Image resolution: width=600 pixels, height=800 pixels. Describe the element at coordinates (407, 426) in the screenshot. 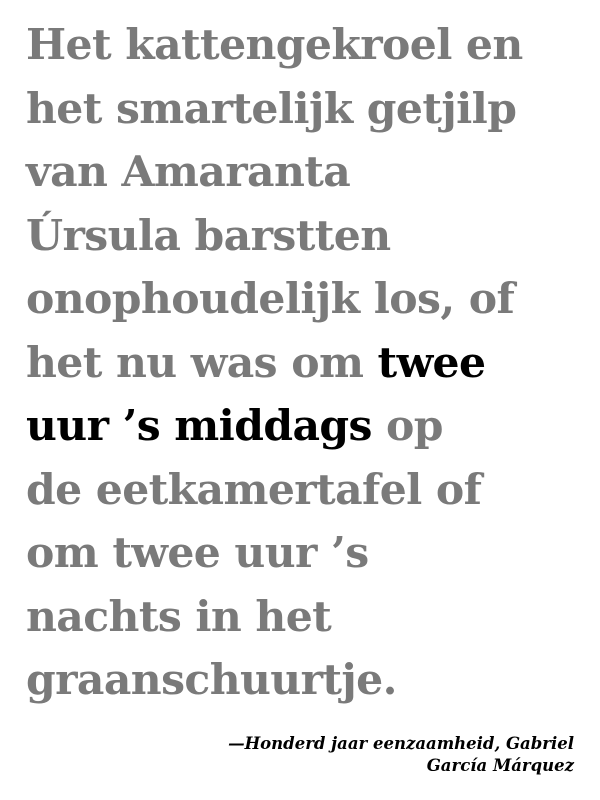

I see `quote-fragment: op` at that location.